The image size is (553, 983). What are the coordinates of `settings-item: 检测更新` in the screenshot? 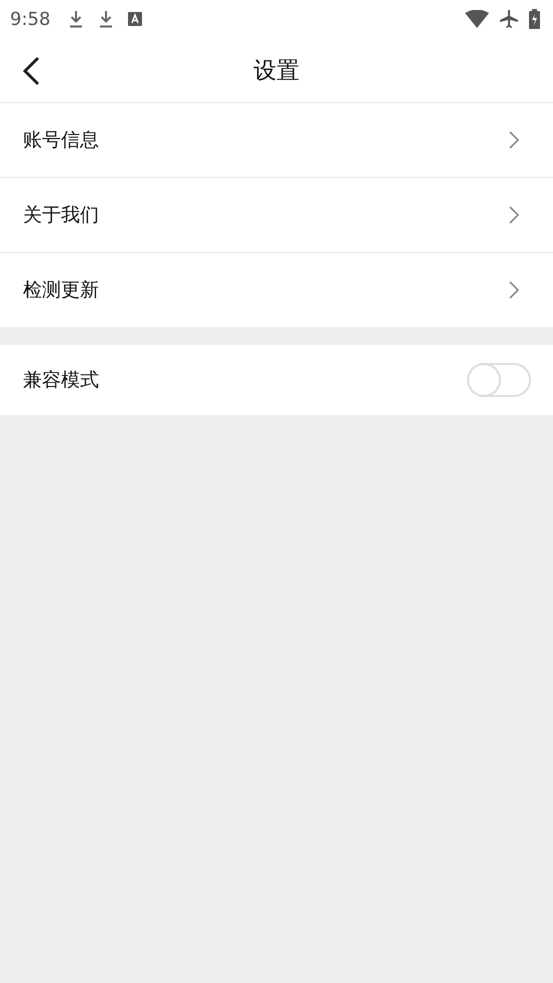 It's located at (276, 290).